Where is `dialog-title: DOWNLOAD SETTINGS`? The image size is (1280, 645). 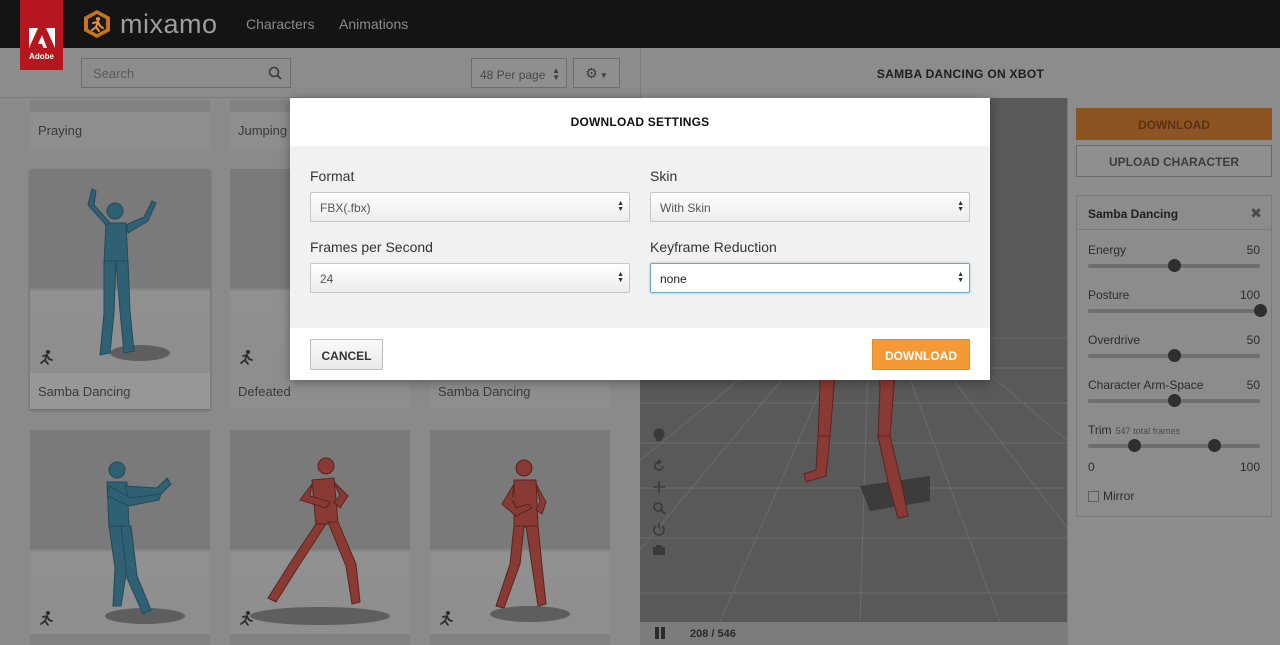 dialog-title: DOWNLOAD SETTINGS is located at coordinates (640, 122).